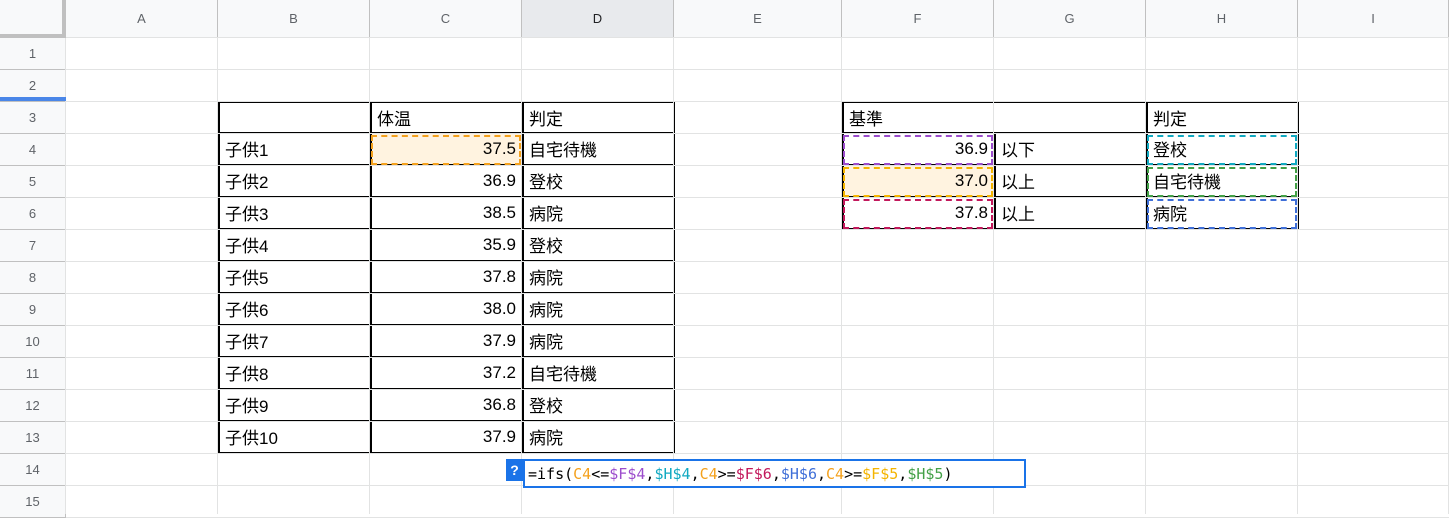 The image size is (1449, 518). What do you see at coordinates (1222, 149) in the screenshot?
I see `table2-result-cell: 登校` at bounding box center [1222, 149].